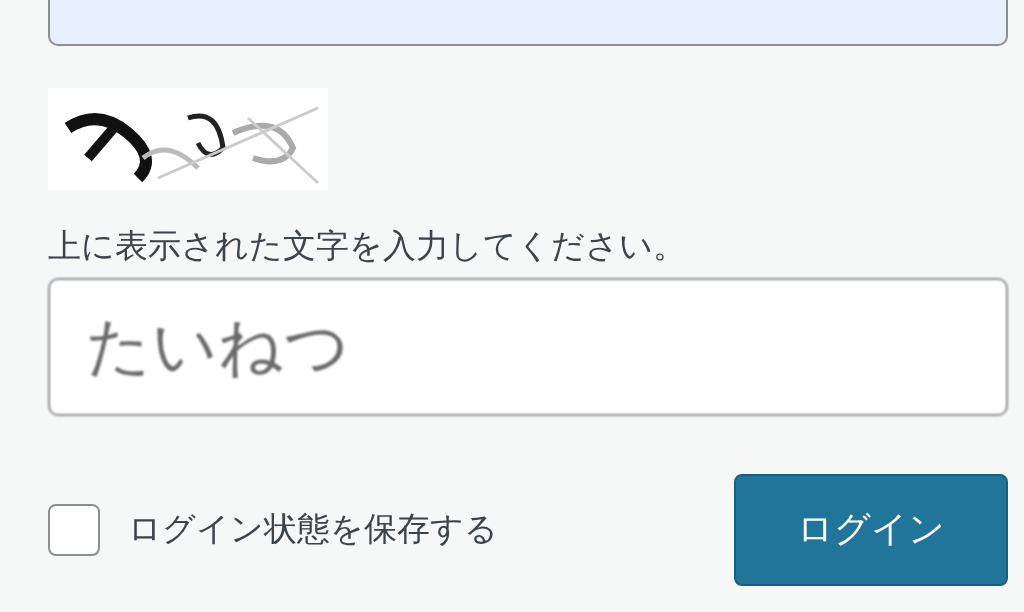 This screenshot has width=1024, height=612. I want to click on remember-label: ログイン状態を保存する, so click(313, 530).